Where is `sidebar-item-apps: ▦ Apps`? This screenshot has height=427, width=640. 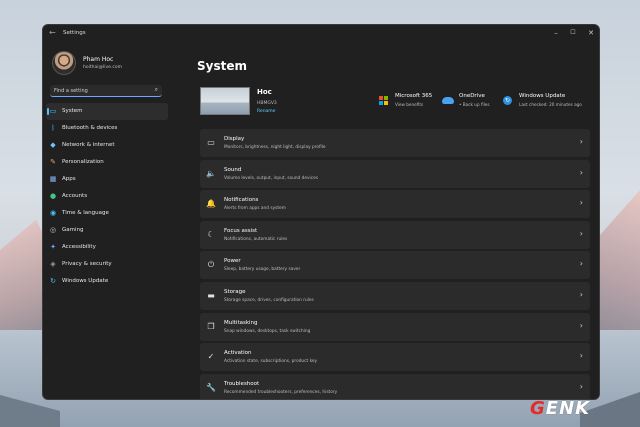
sidebar-item-apps: ▦ Apps is located at coordinates (107, 179).